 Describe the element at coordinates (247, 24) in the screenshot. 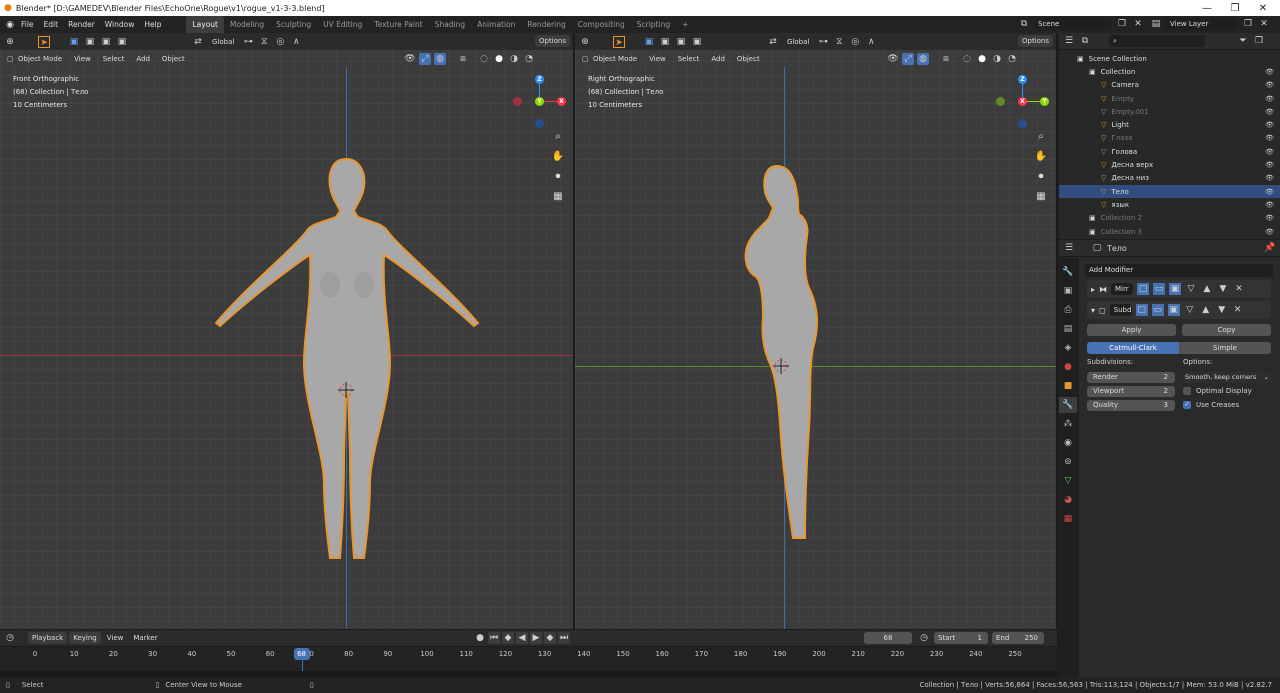

I see `tab-modeling: Modeling` at that location.